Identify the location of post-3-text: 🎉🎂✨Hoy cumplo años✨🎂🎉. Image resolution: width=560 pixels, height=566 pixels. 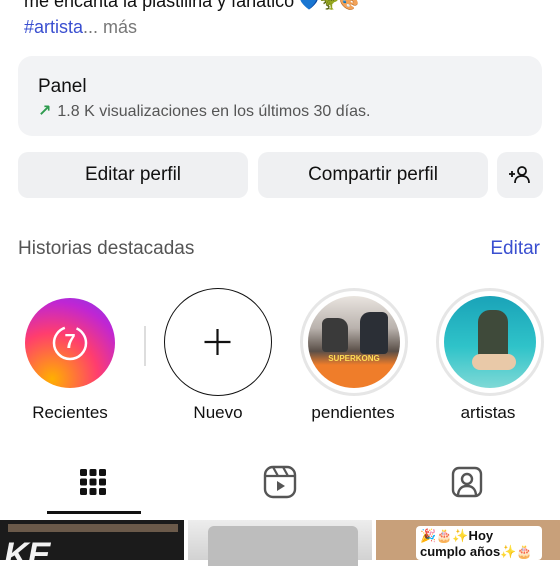
(476, 543).